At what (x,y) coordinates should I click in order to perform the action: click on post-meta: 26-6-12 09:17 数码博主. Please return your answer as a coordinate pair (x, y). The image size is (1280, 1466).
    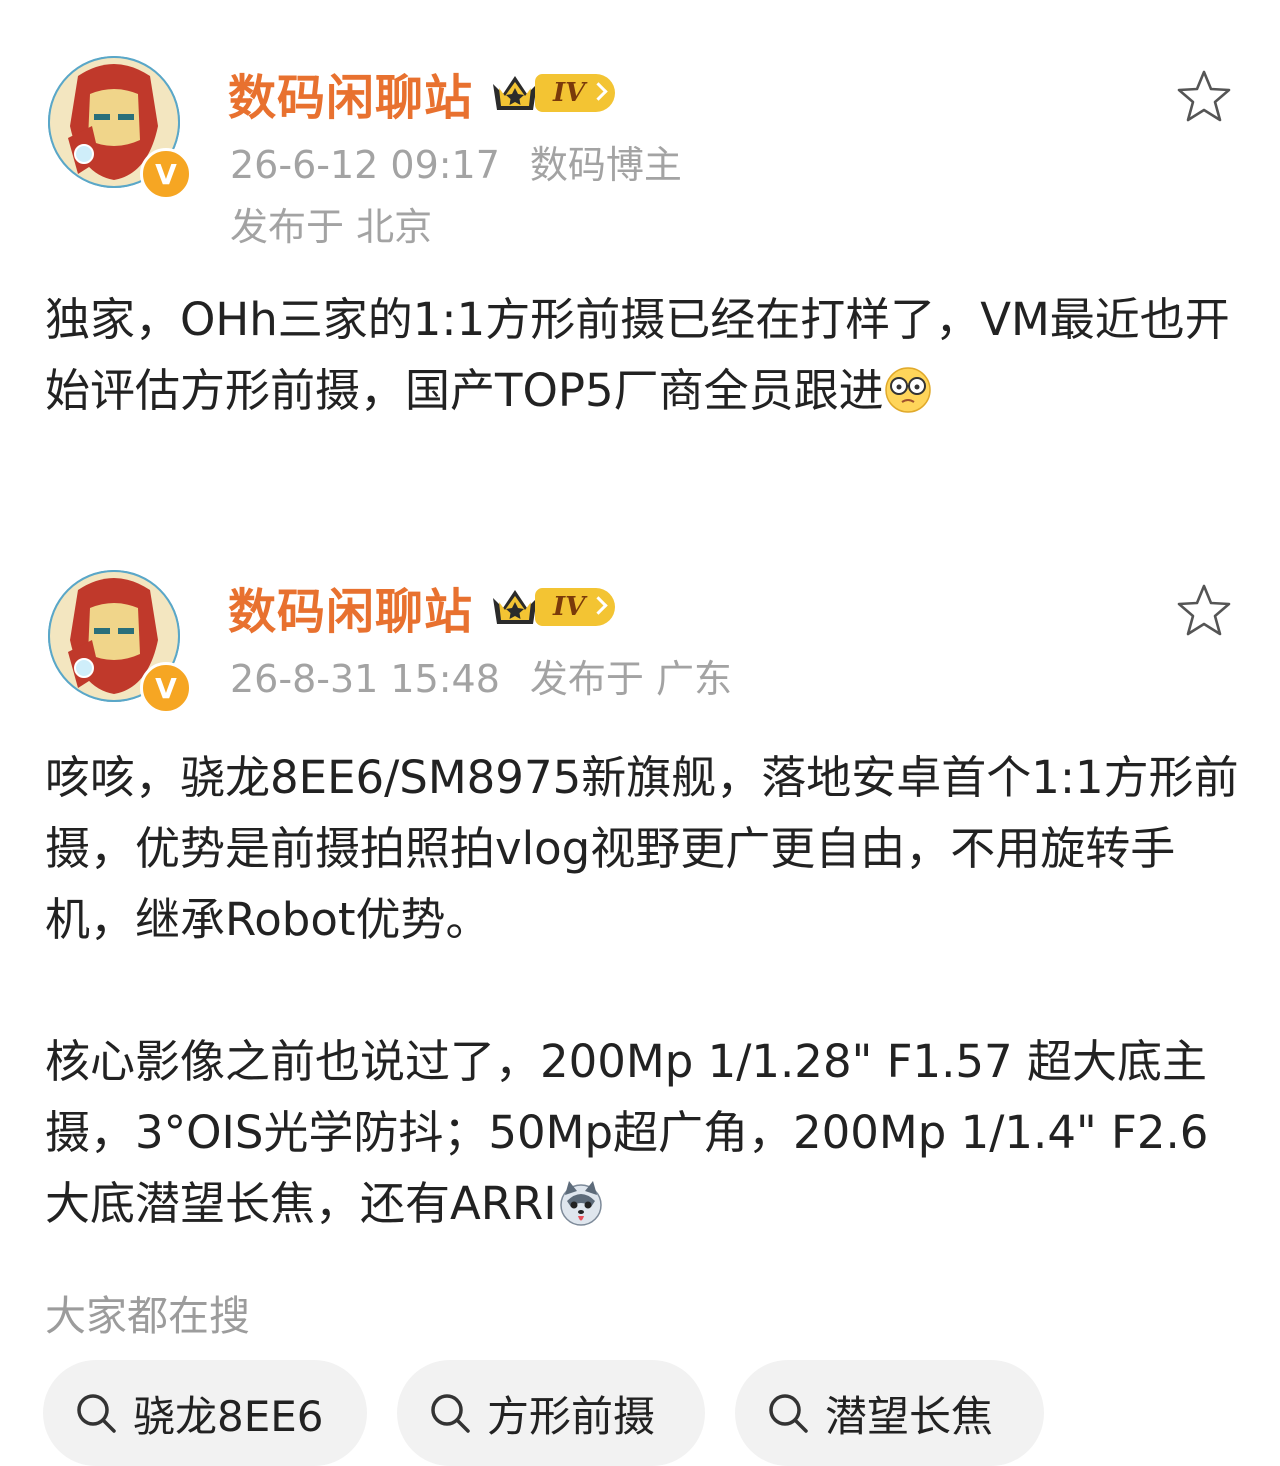
    Looking at the image, I should click on (456, 161).